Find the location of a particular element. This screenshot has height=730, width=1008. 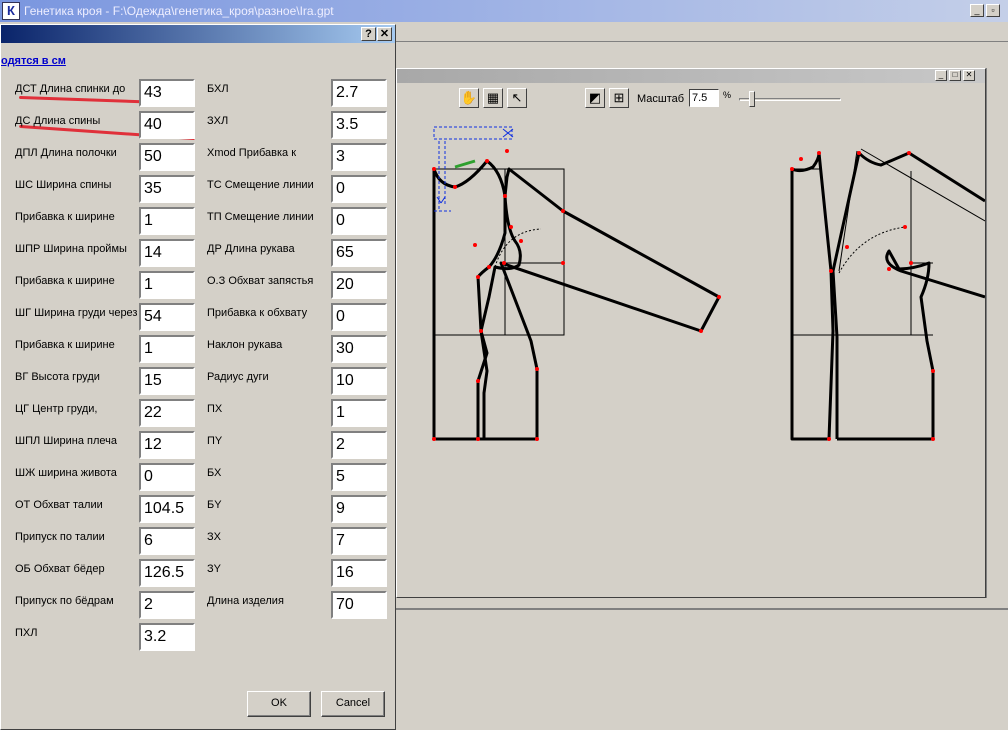

dialog-close-button: ✕ is located at coordinates (384, 34).